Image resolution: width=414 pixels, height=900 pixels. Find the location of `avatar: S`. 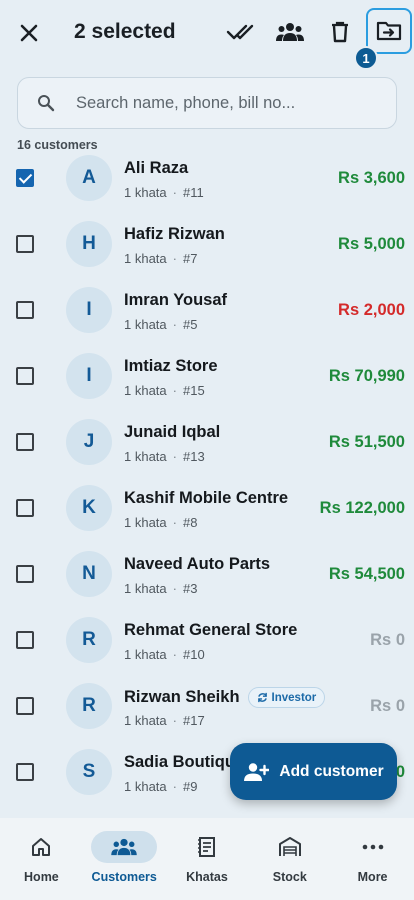

avatar: S is located at coordinates (89, 772).